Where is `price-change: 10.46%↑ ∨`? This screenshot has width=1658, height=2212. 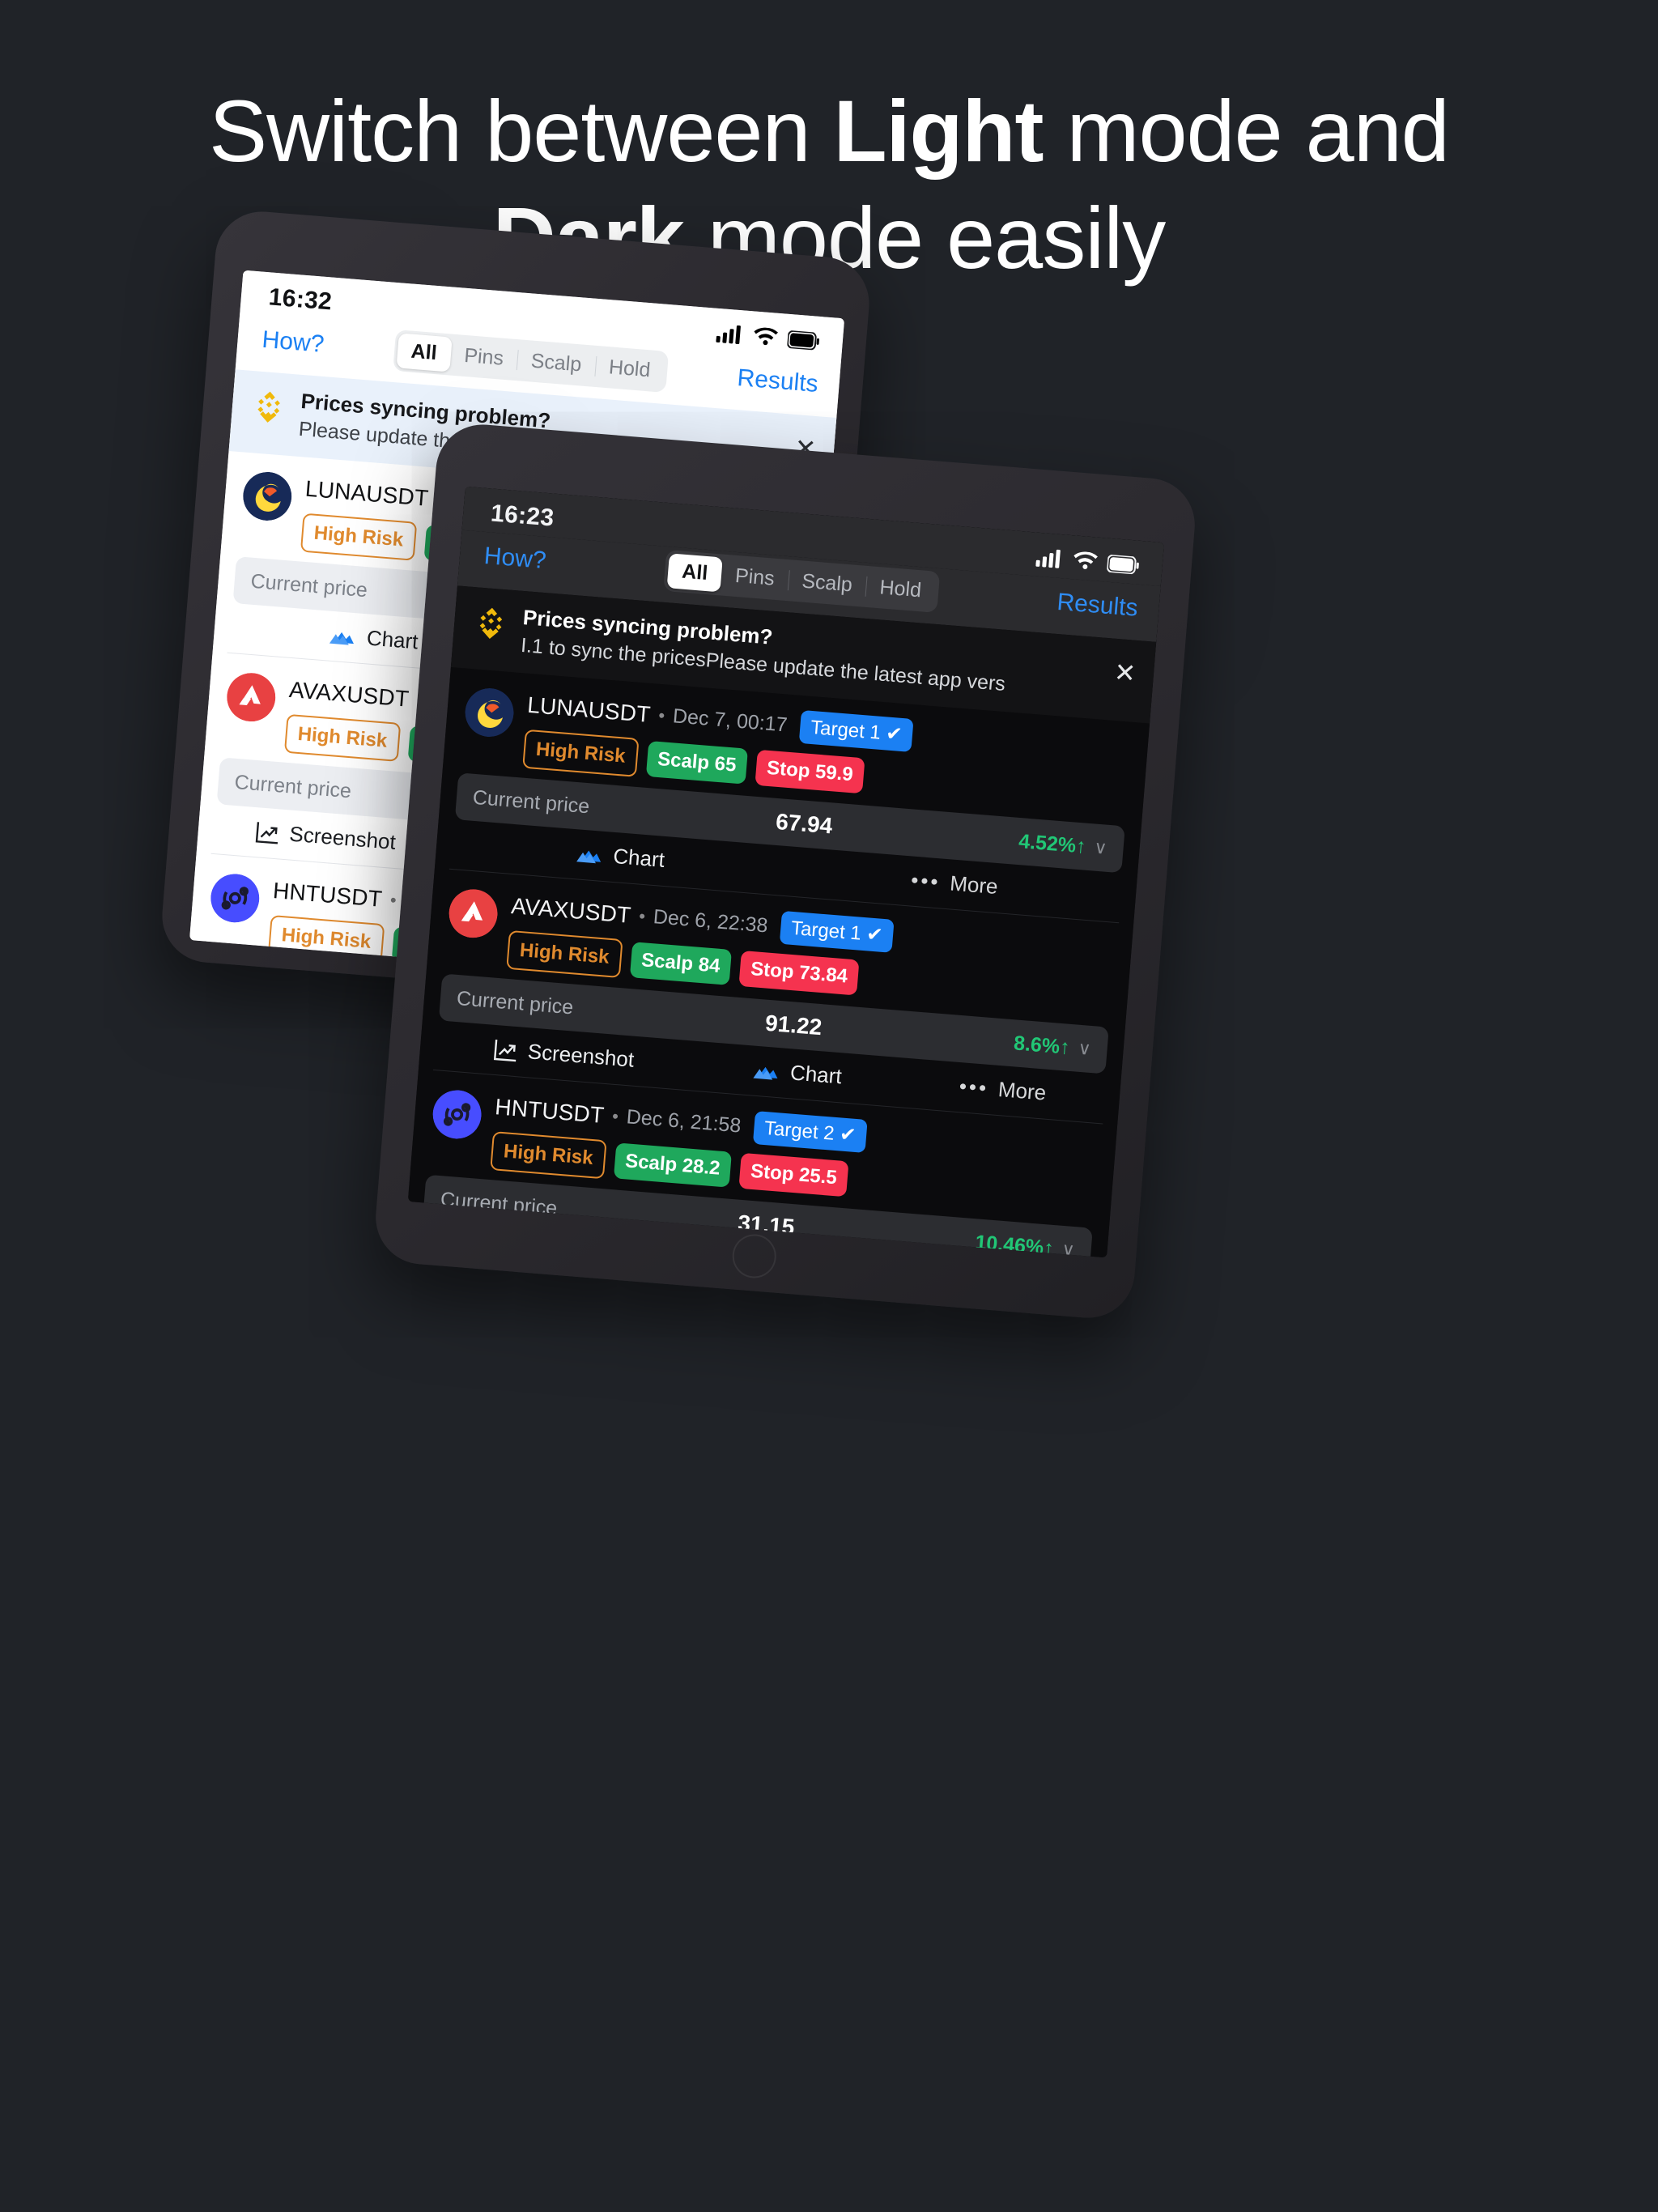
price-change: 10.46%↑ ∨ is located at coordinates (1024, 1245).